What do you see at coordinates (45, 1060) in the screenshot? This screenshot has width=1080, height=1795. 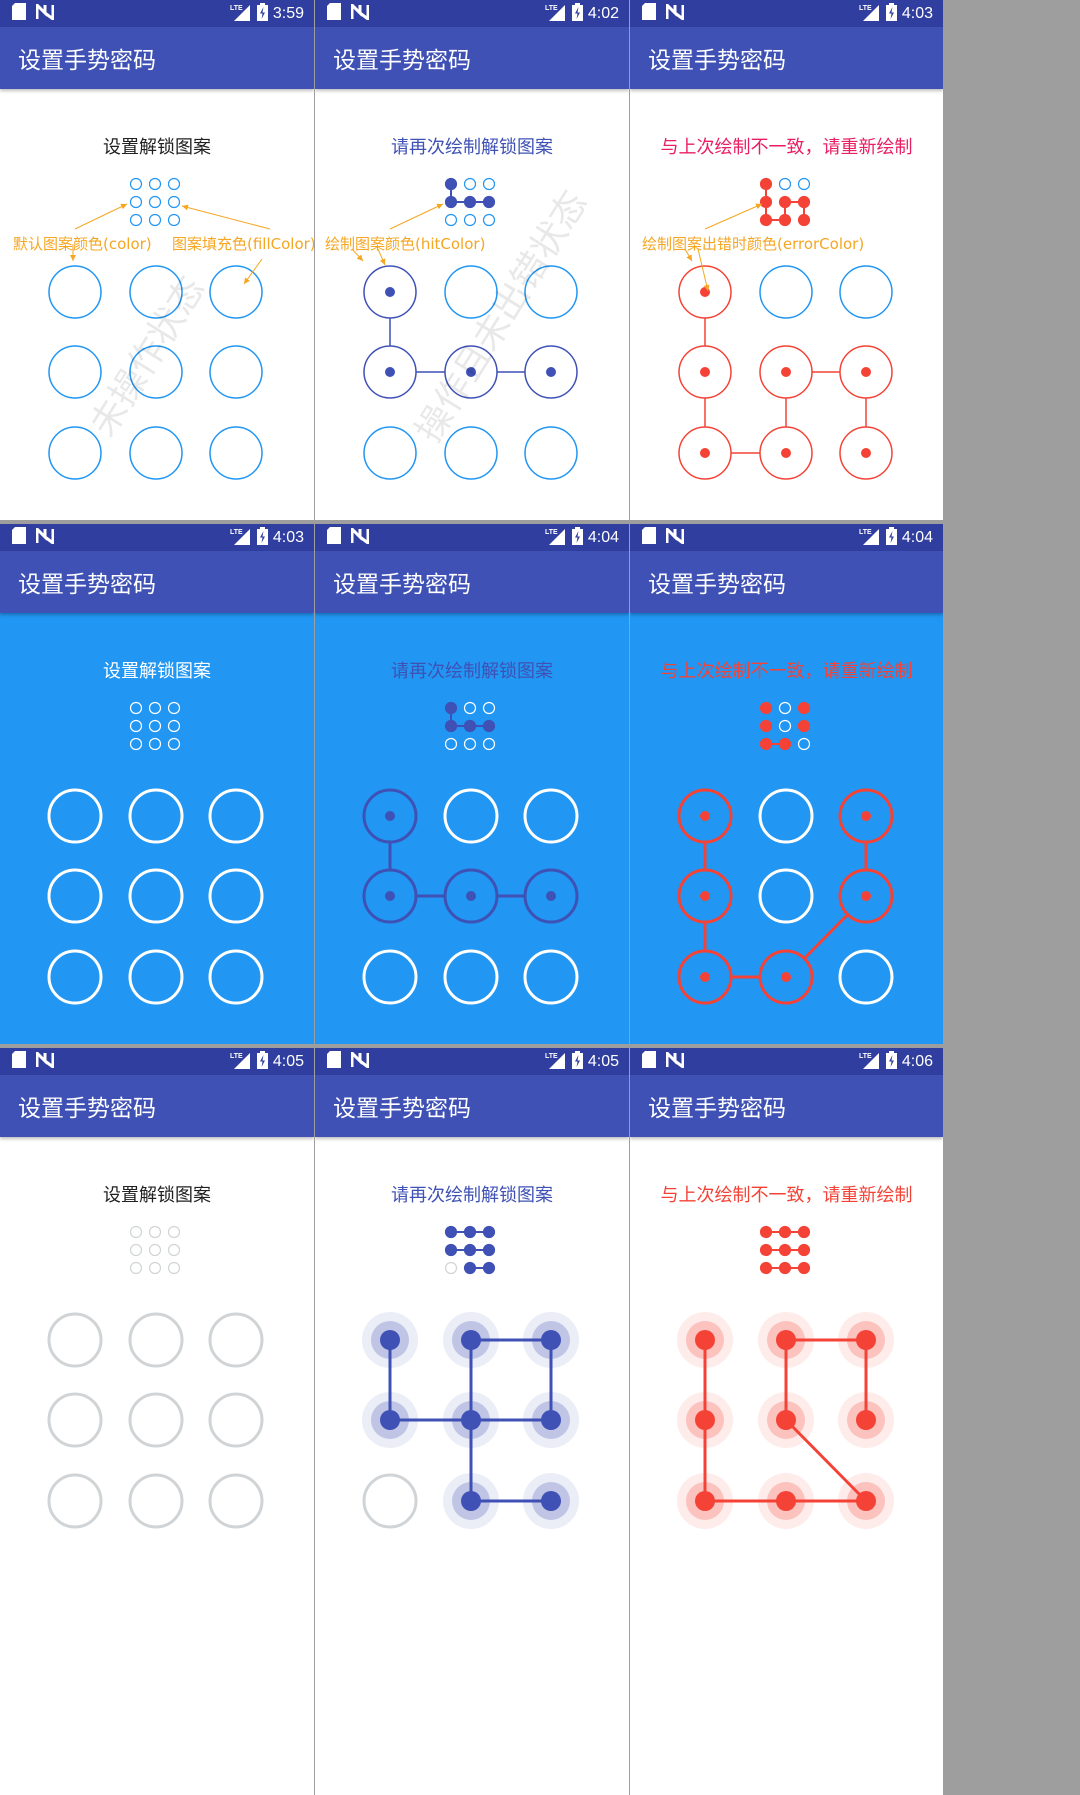 I see `notification-n-icon` at bounding box center [45, 1060].